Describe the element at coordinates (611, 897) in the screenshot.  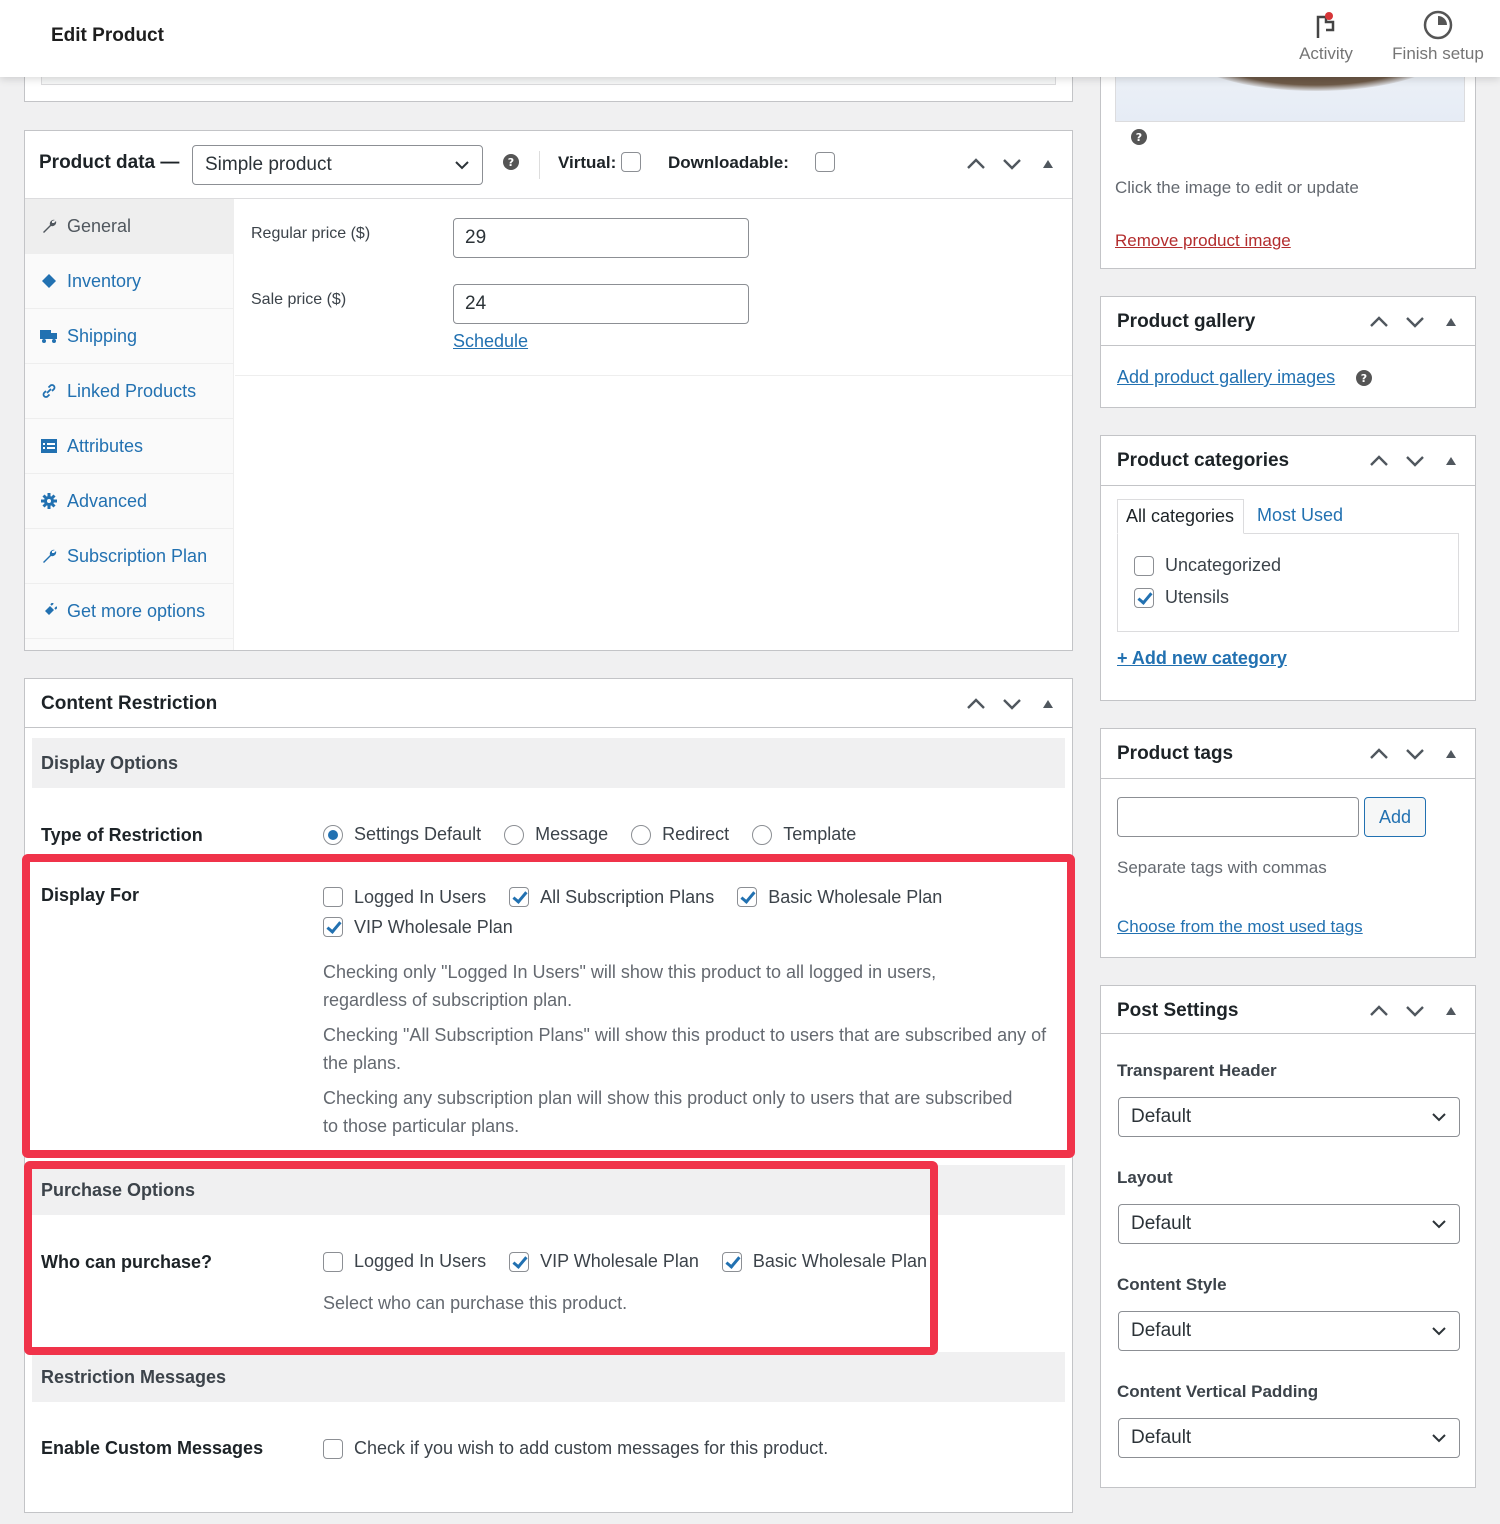
I see `display-for-all-subscription-plans: All Subscription Plans` at that location.